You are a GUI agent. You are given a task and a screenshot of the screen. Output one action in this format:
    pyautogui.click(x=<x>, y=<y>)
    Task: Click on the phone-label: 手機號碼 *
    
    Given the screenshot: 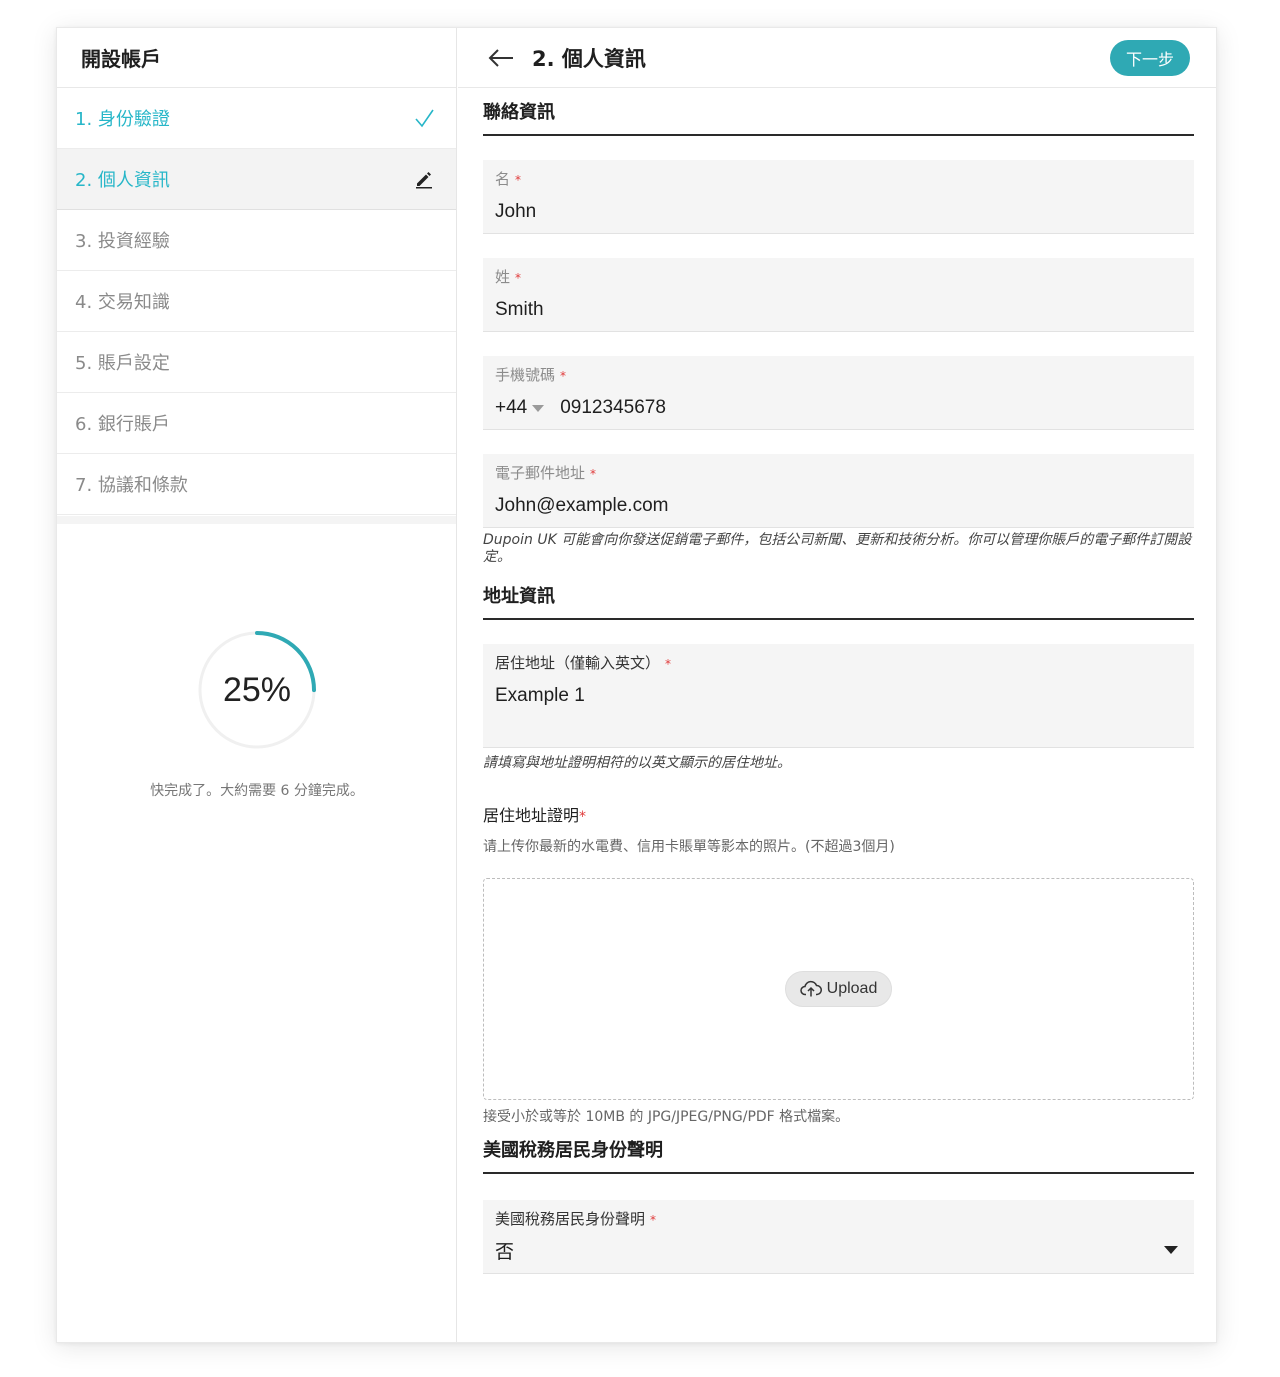 What is the action you would take?
    pyautogui.click(x=838, y=374)
    